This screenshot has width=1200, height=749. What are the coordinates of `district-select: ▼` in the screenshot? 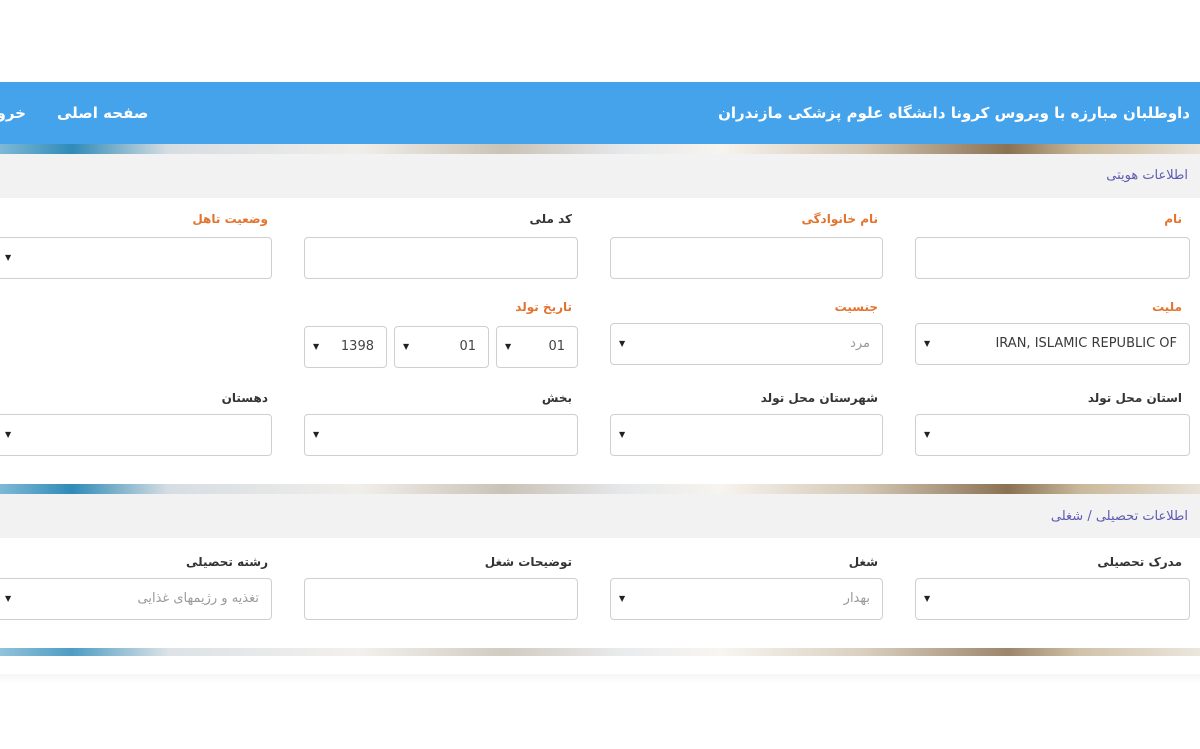 It's located at (441, 435).